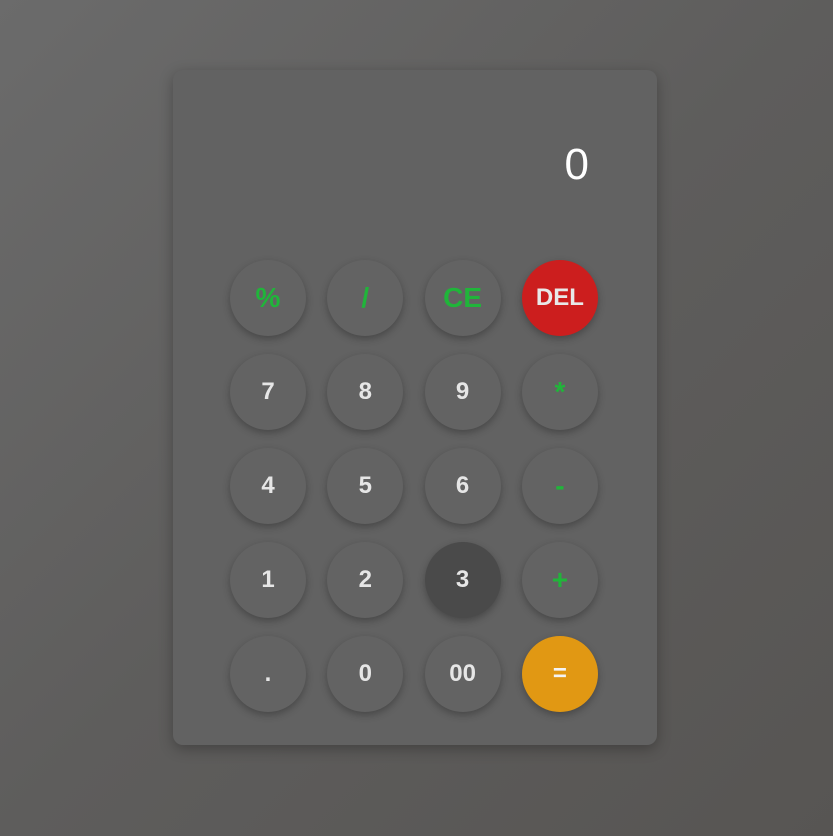 This screenshot has width=833, height=836. Describe the element at coordinates (559, 298) in the screenshot. I see `delete-button: DEL` at that location.